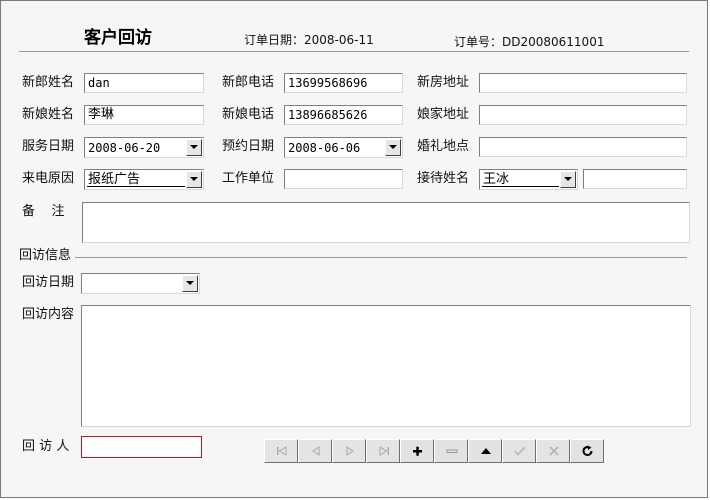 The width and height of the screenshot is (710, 500). Describe the element at coordinates (343, 179) in the screenshot. I see `work-unit-field` at that location.